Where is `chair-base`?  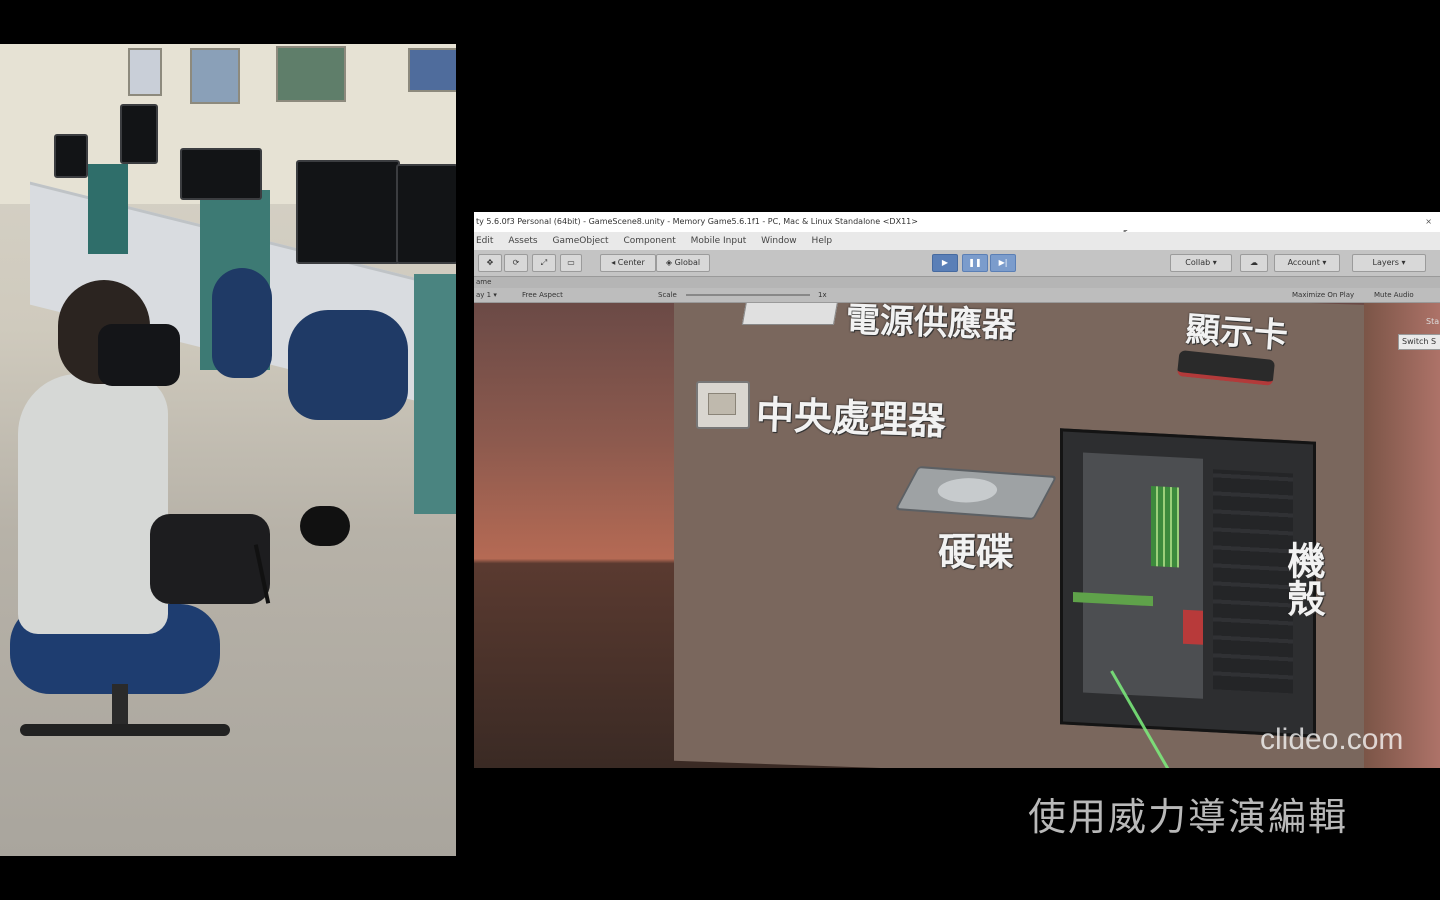
chair-base is located at coordinates (125, 730).